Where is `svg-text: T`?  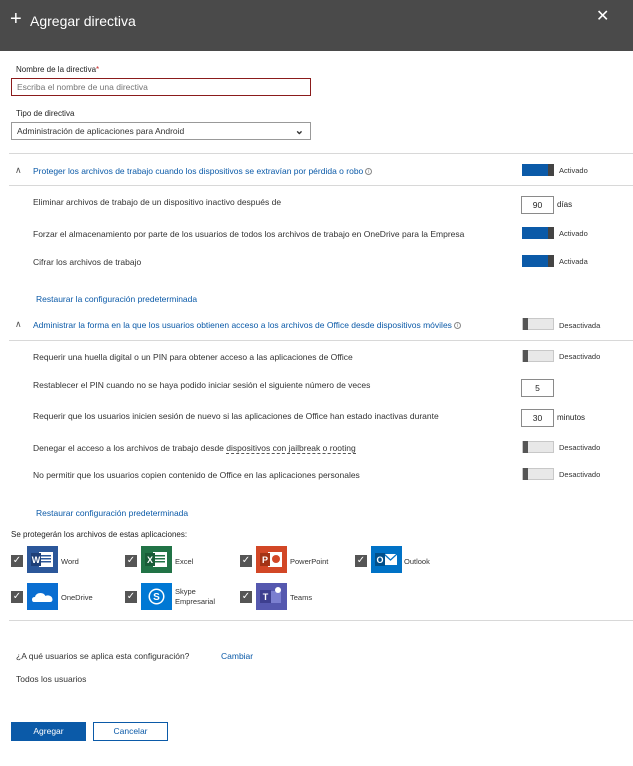
svg-text: T is located at coordinates (266, 597).